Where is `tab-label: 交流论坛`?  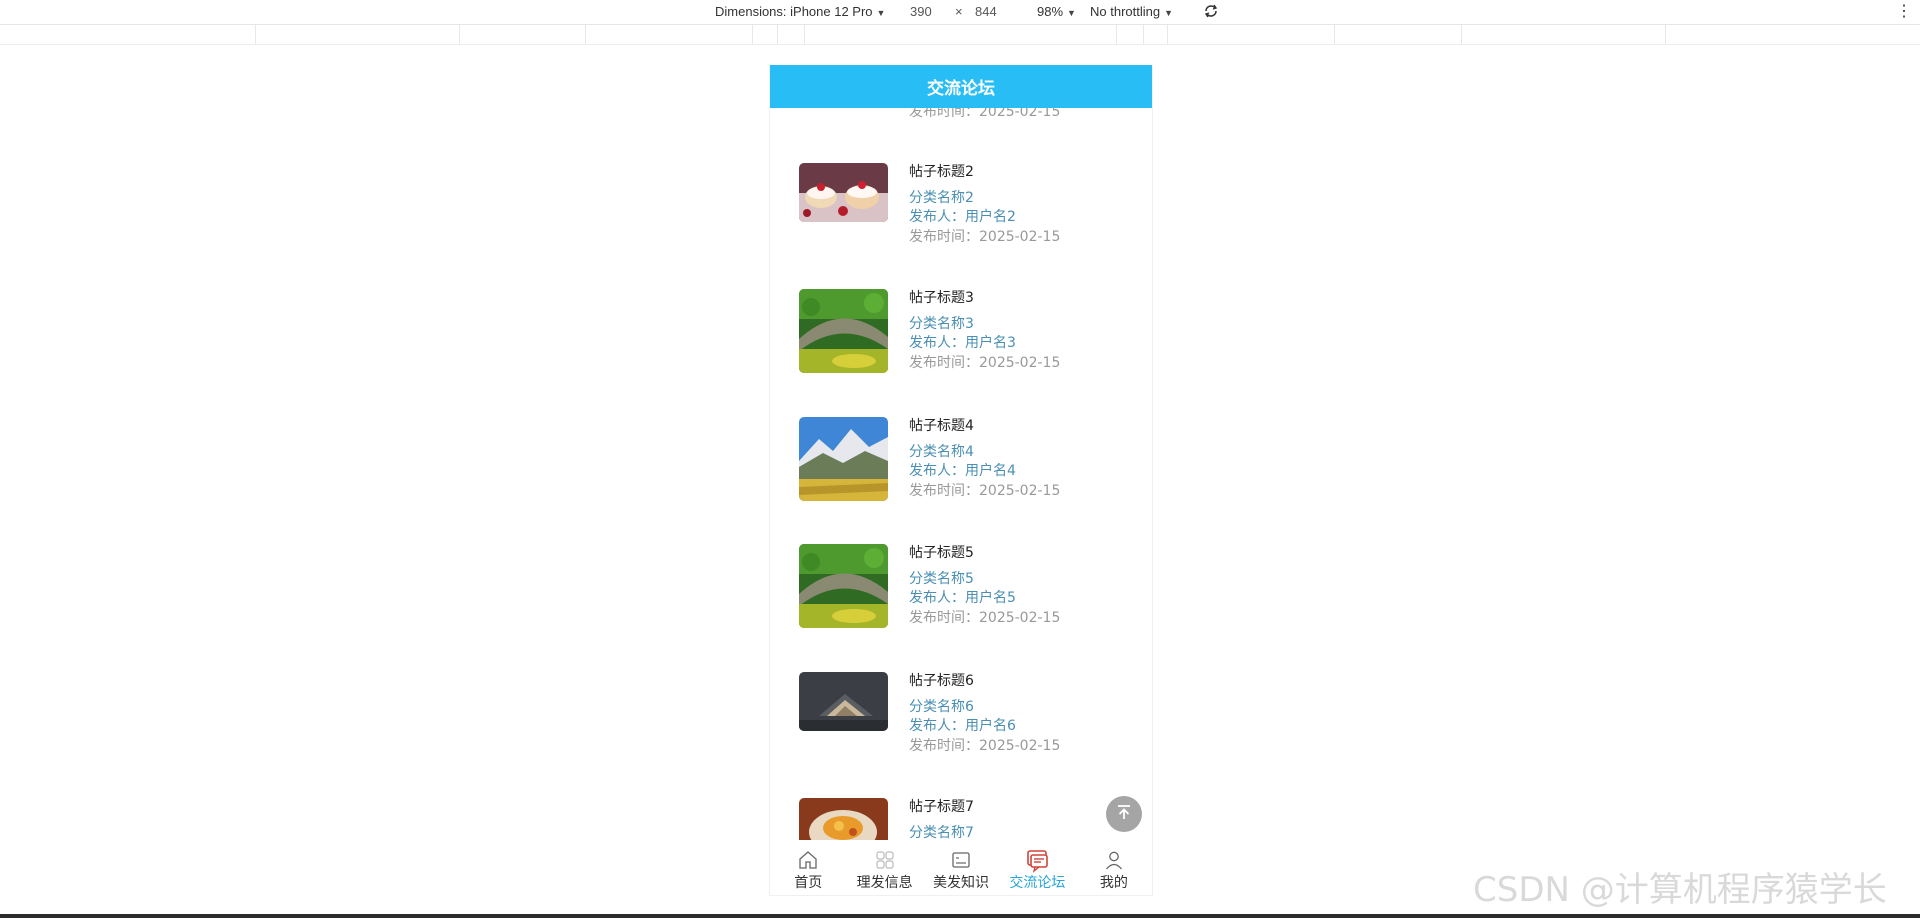
tab-label: 交流论坛 is located at coordinates (1037, 883).